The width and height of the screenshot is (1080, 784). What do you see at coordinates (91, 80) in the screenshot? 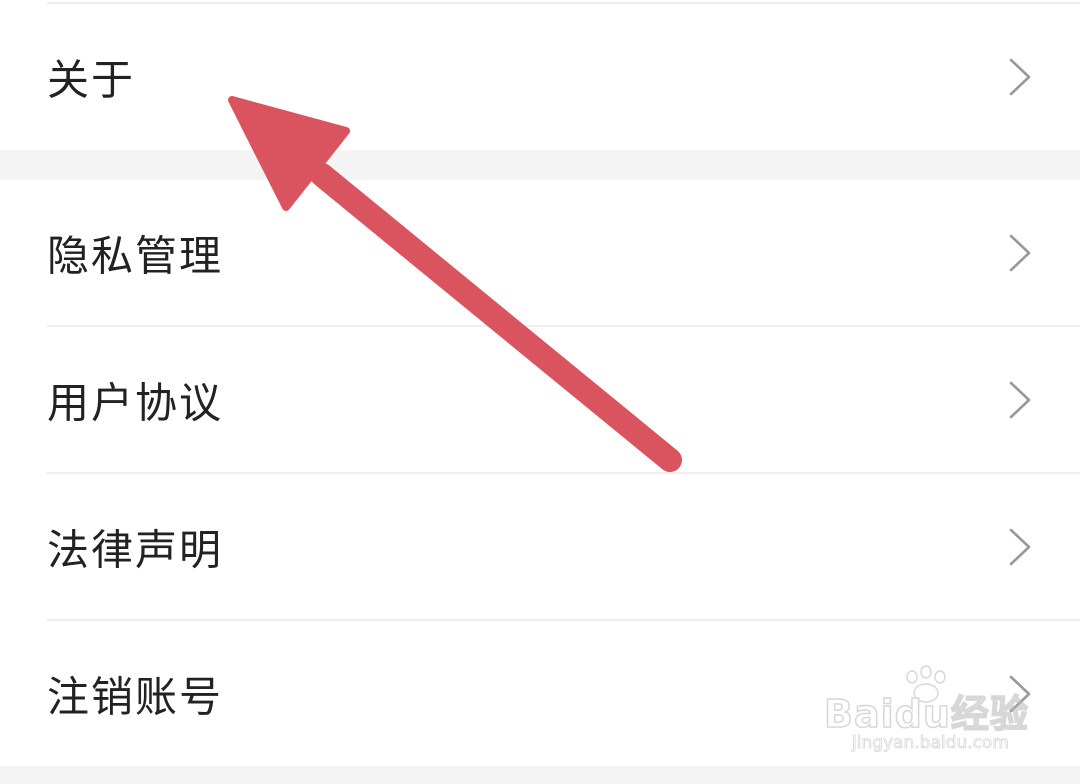
I see `settings-item-label: 关于` at bounding box center [91, 80].